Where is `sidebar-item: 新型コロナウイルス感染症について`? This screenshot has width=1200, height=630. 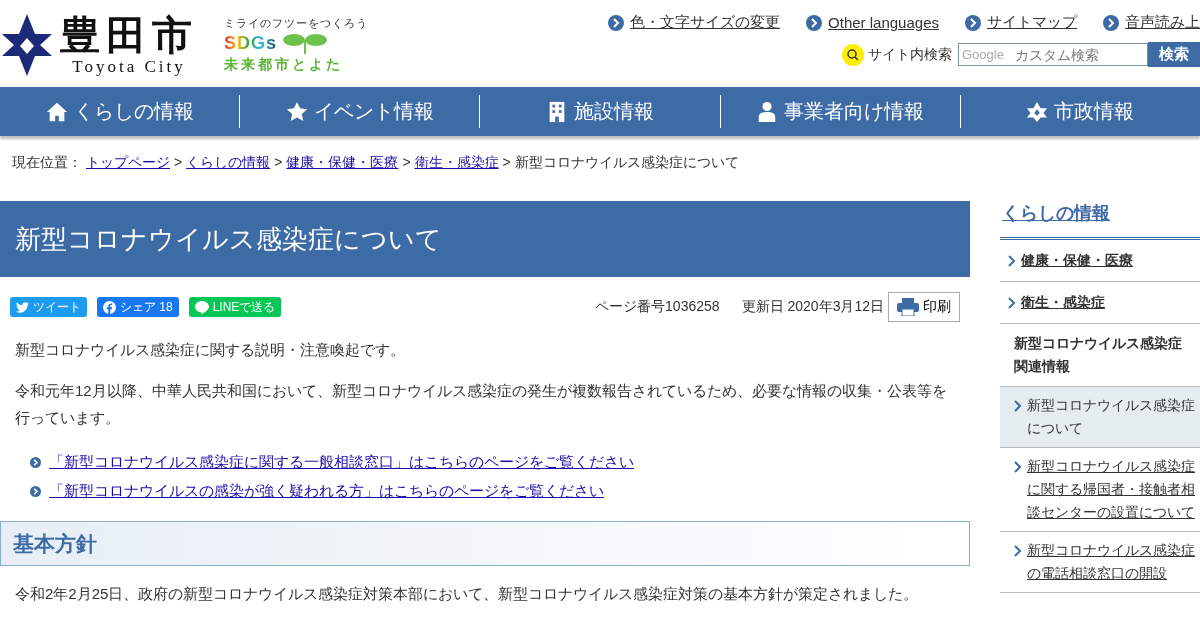
sidebar-item: 新型コロナウイルス感染症について is located at coordinates (1100, 417).